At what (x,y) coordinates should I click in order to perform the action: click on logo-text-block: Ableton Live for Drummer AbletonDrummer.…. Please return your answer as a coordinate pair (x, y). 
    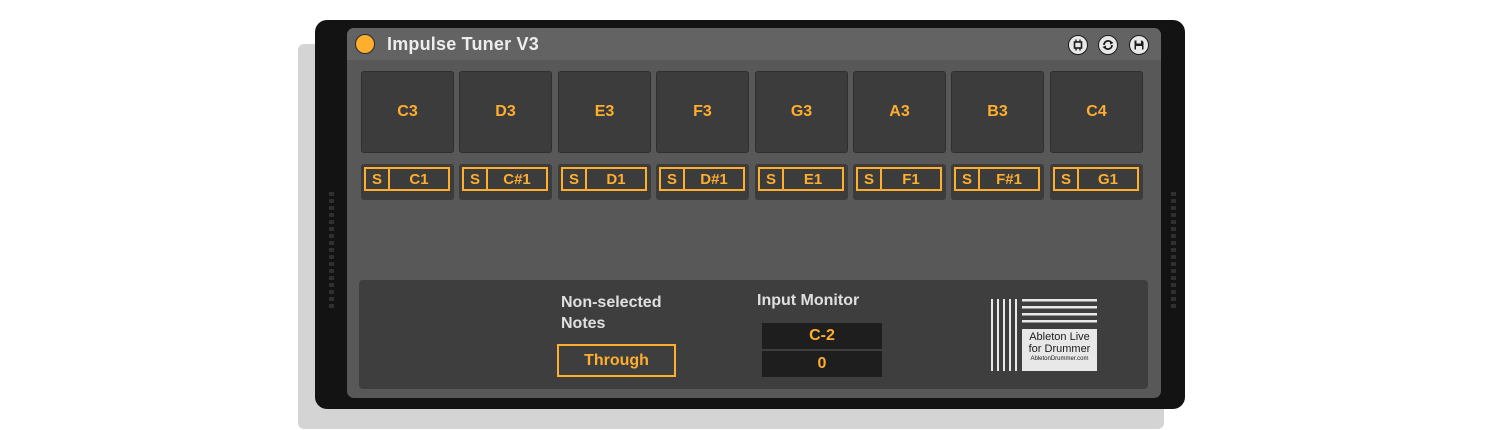
    Looking at the image, I should click on (1059, 350).